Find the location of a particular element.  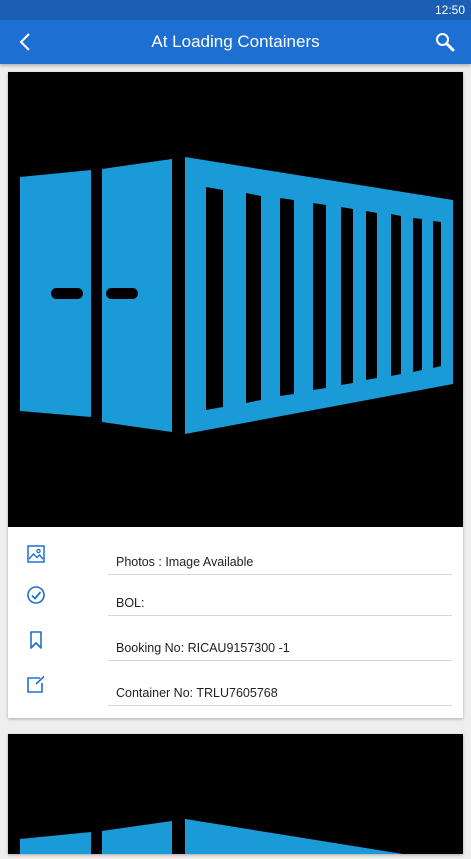

page-title: At Loading Containers is located at coordinates (235, 41).